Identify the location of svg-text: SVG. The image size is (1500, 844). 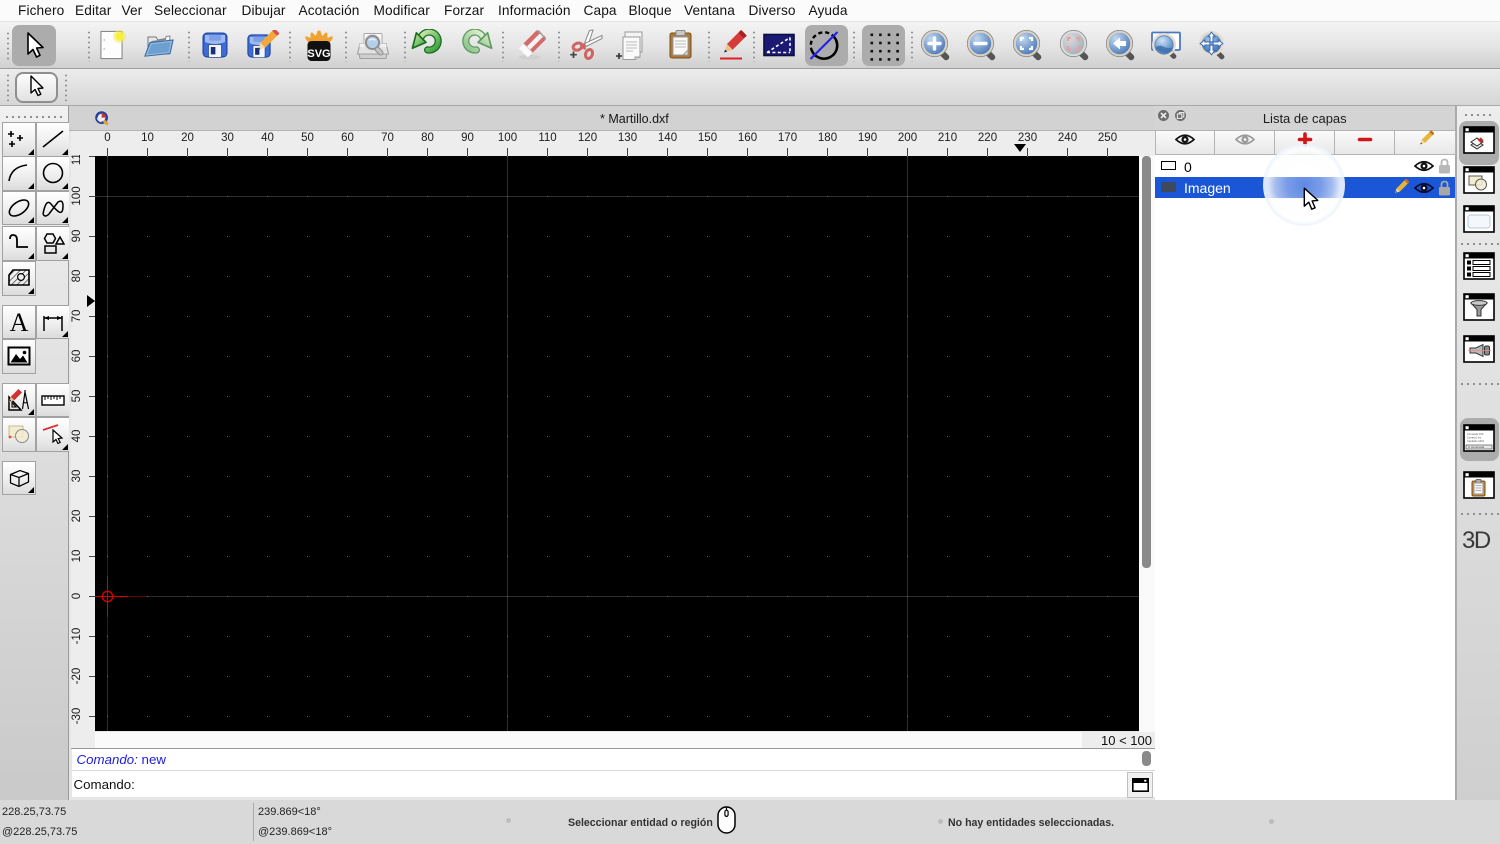
(318, 54).